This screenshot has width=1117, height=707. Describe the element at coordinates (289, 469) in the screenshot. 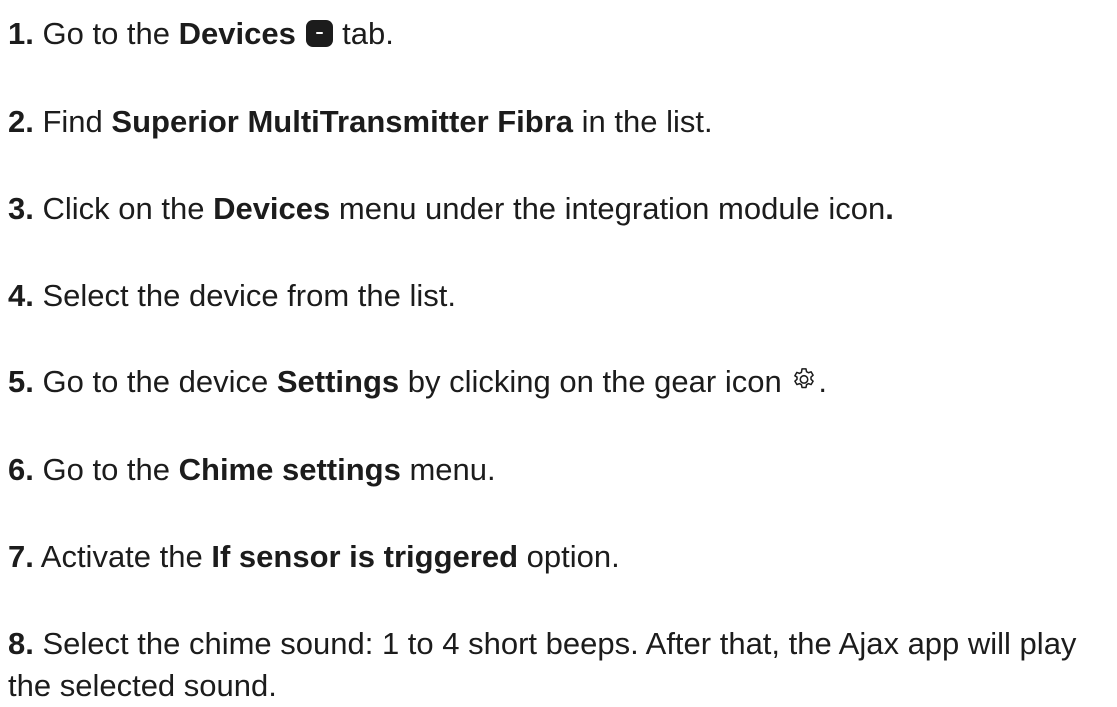

I see `chime-settings-label: Chime settings` at that location.